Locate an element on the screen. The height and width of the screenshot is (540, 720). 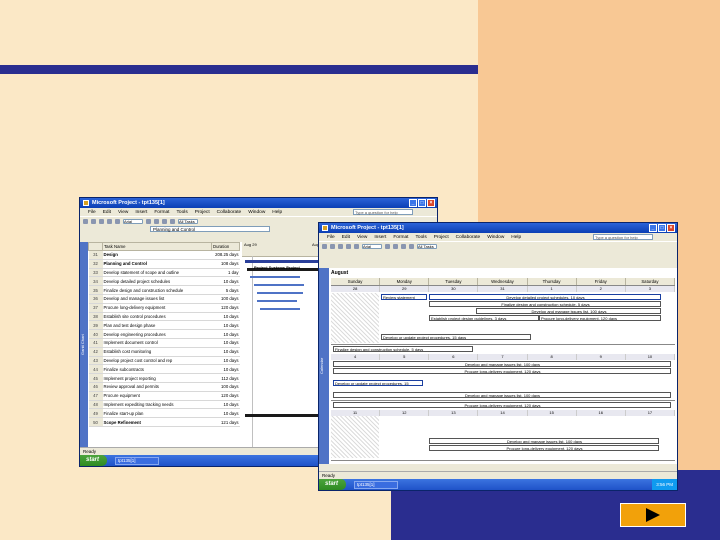
entry-field: Planning and Control is located at coordinates (210, 229).